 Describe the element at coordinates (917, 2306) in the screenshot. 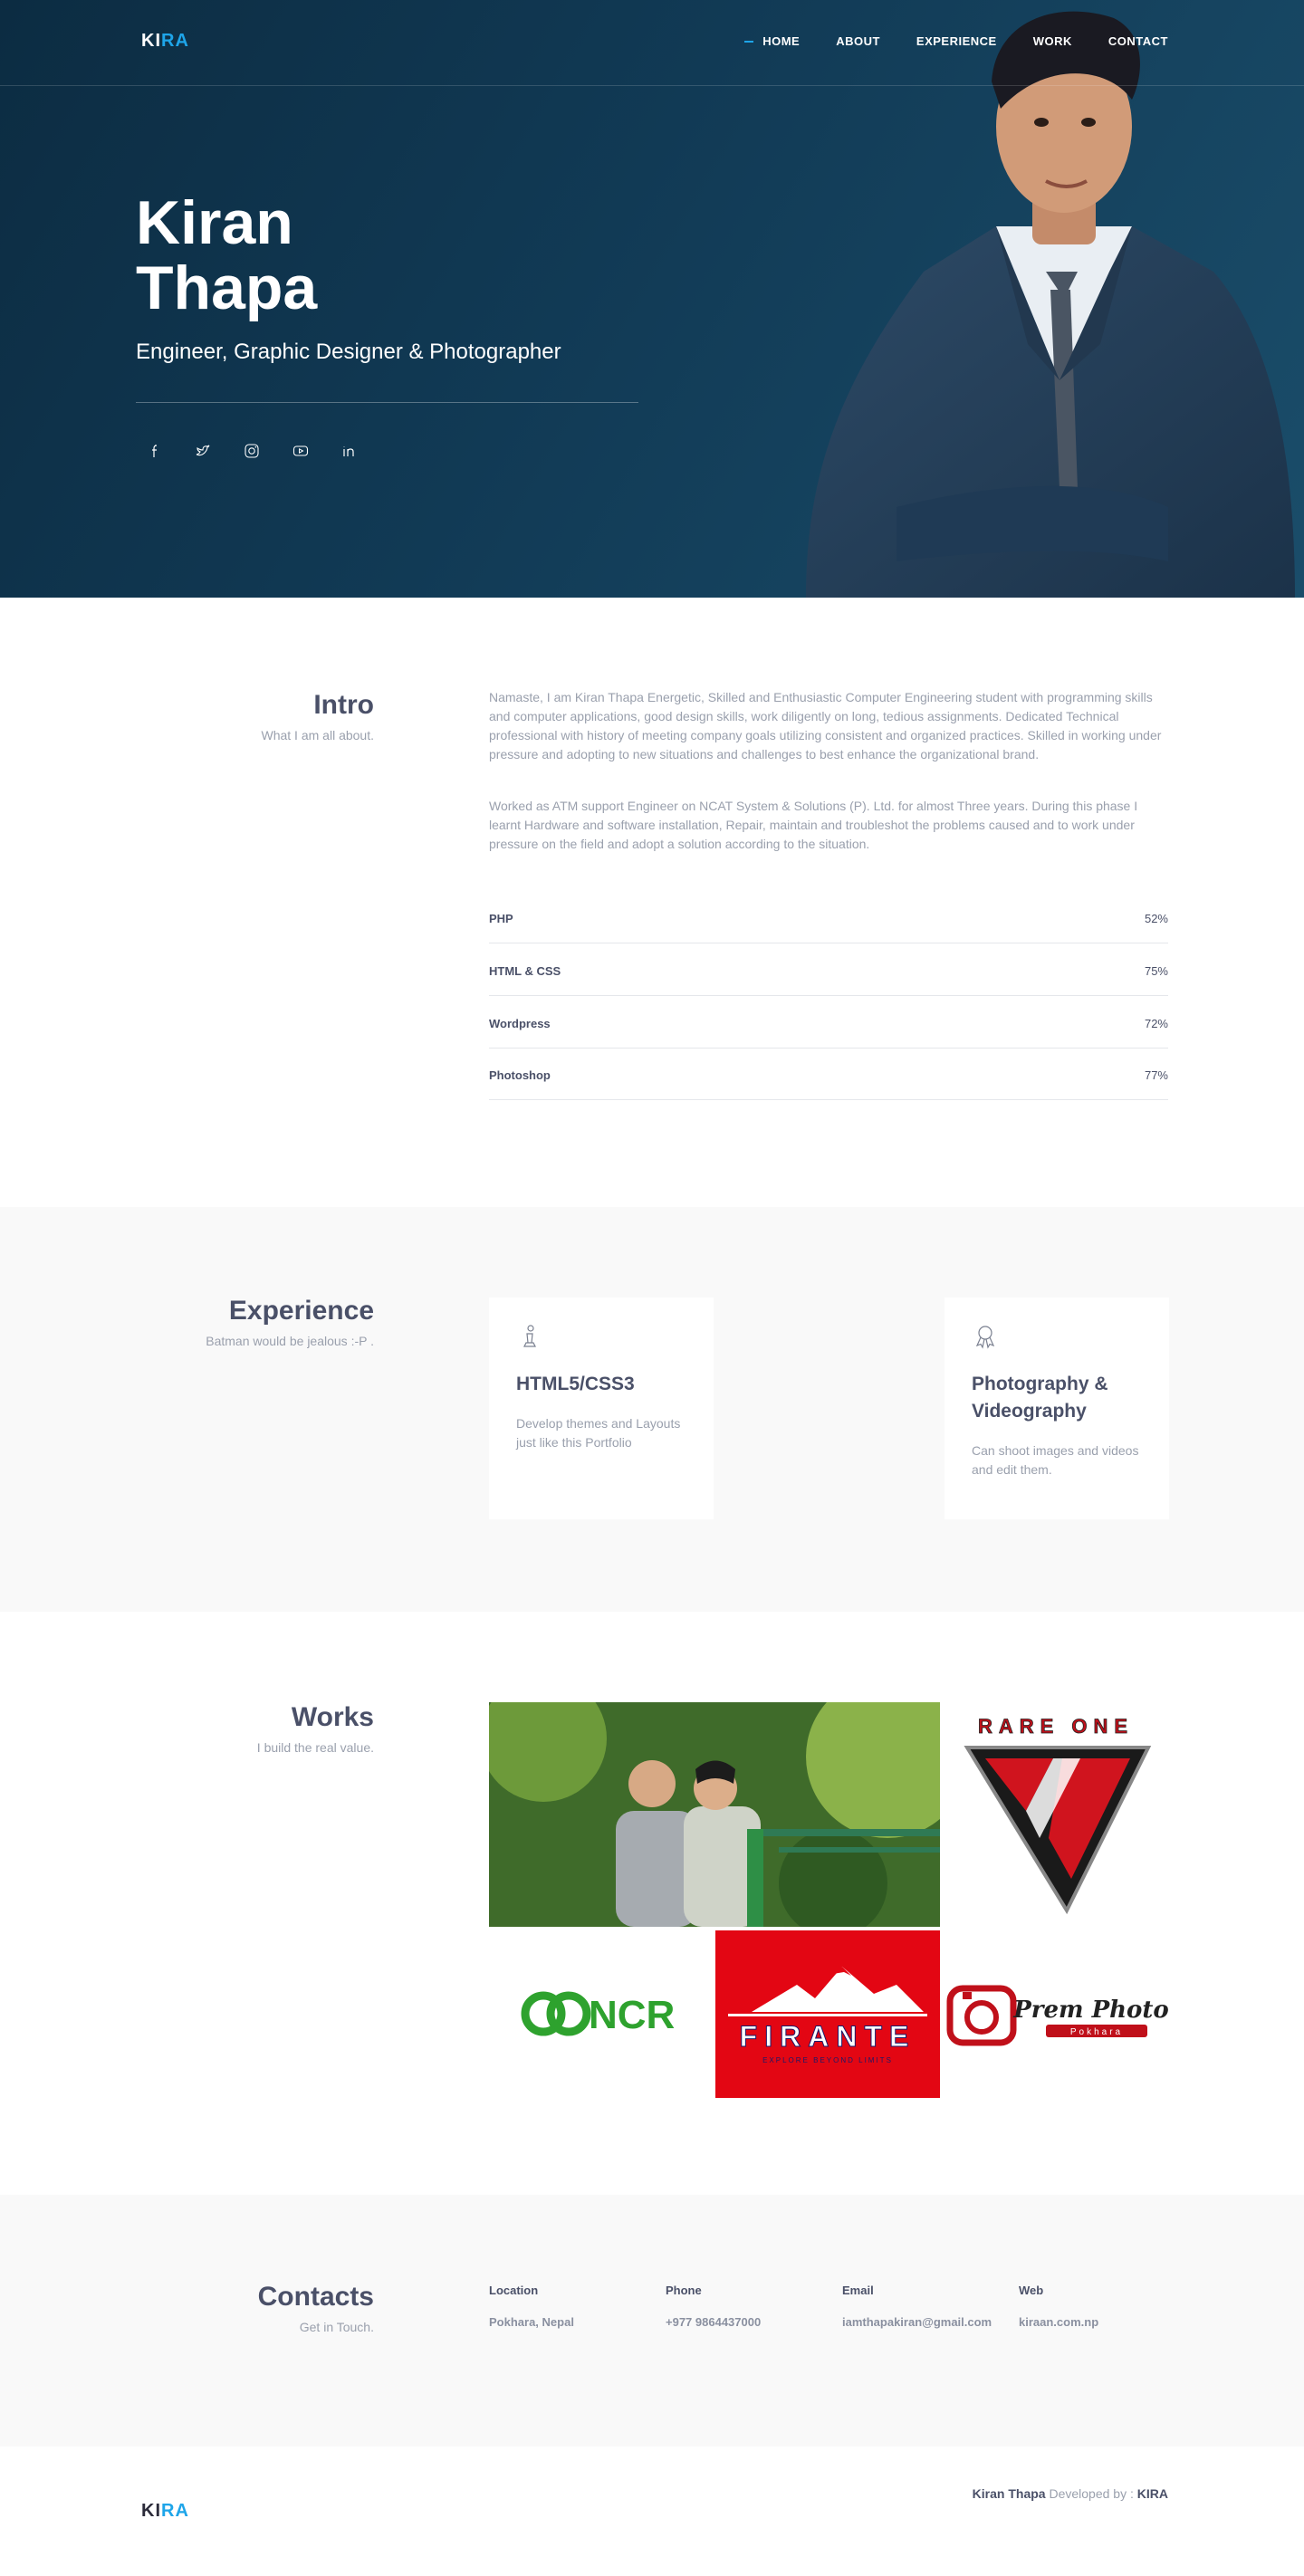

I see `contact-email: Email iamthapakiran@gmail.com` at that location.